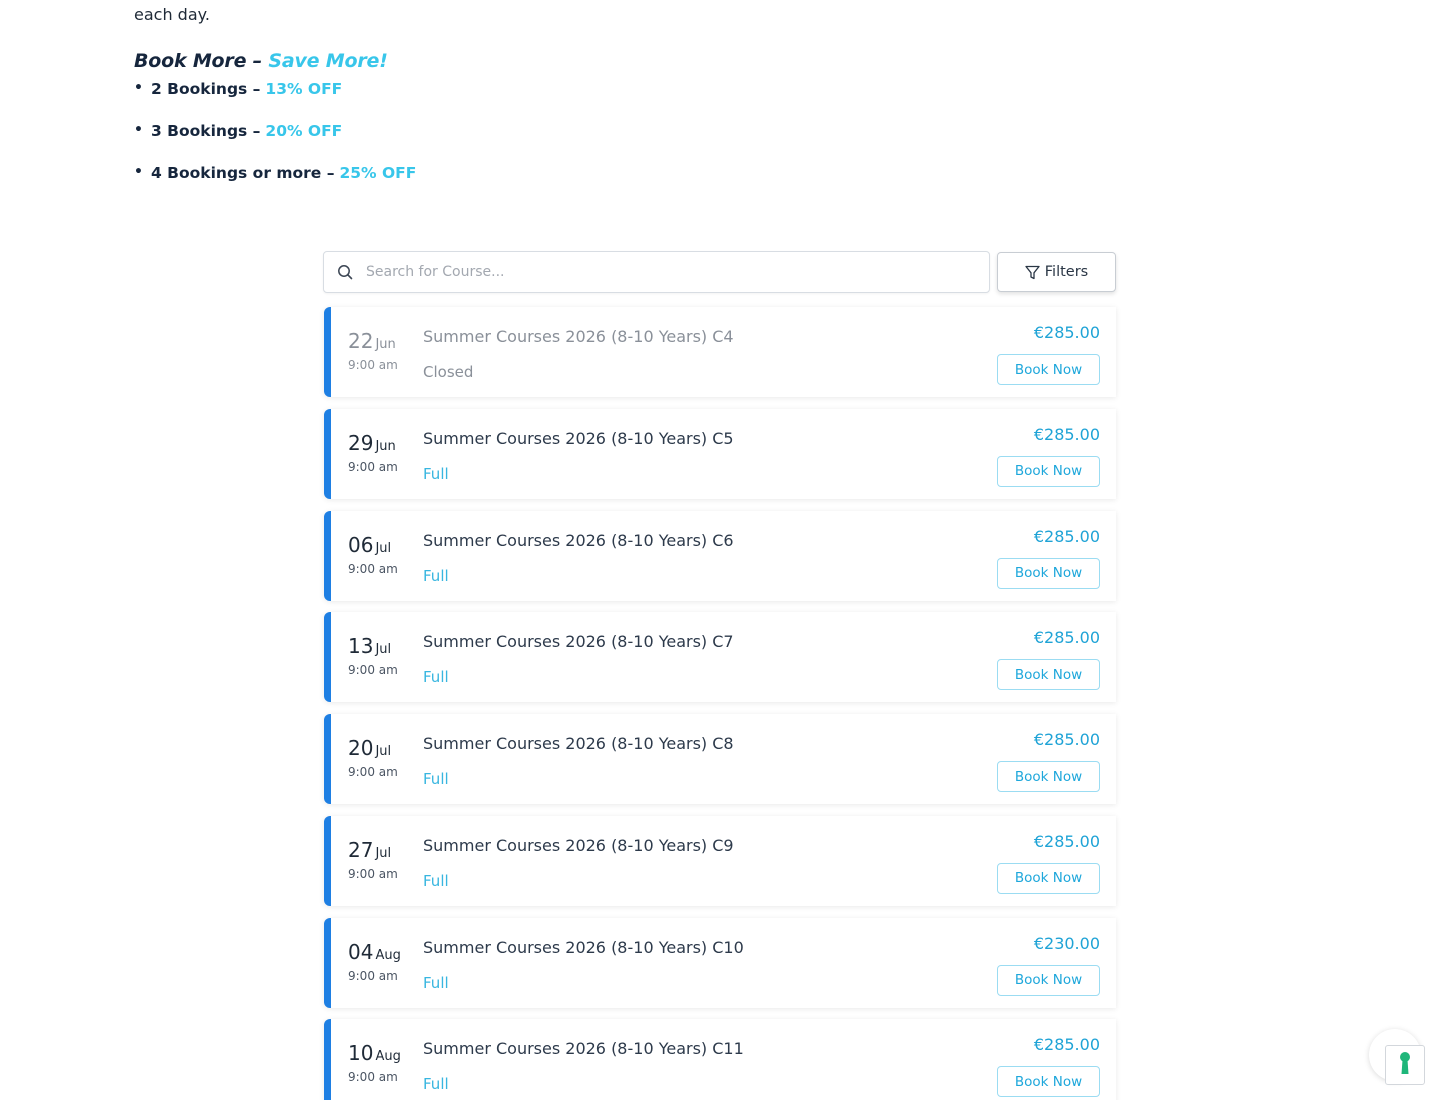 This screenshot has height=1100, width=1440. I want to click on course-date: 27 Jul, so click(369, 850).